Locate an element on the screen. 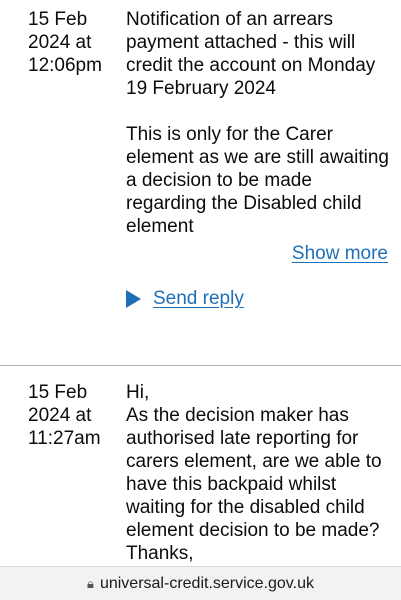 The image size is (401, 600). entry-date: 15 Feb 2024 at 11:27am is located at coordinates (64, 415).